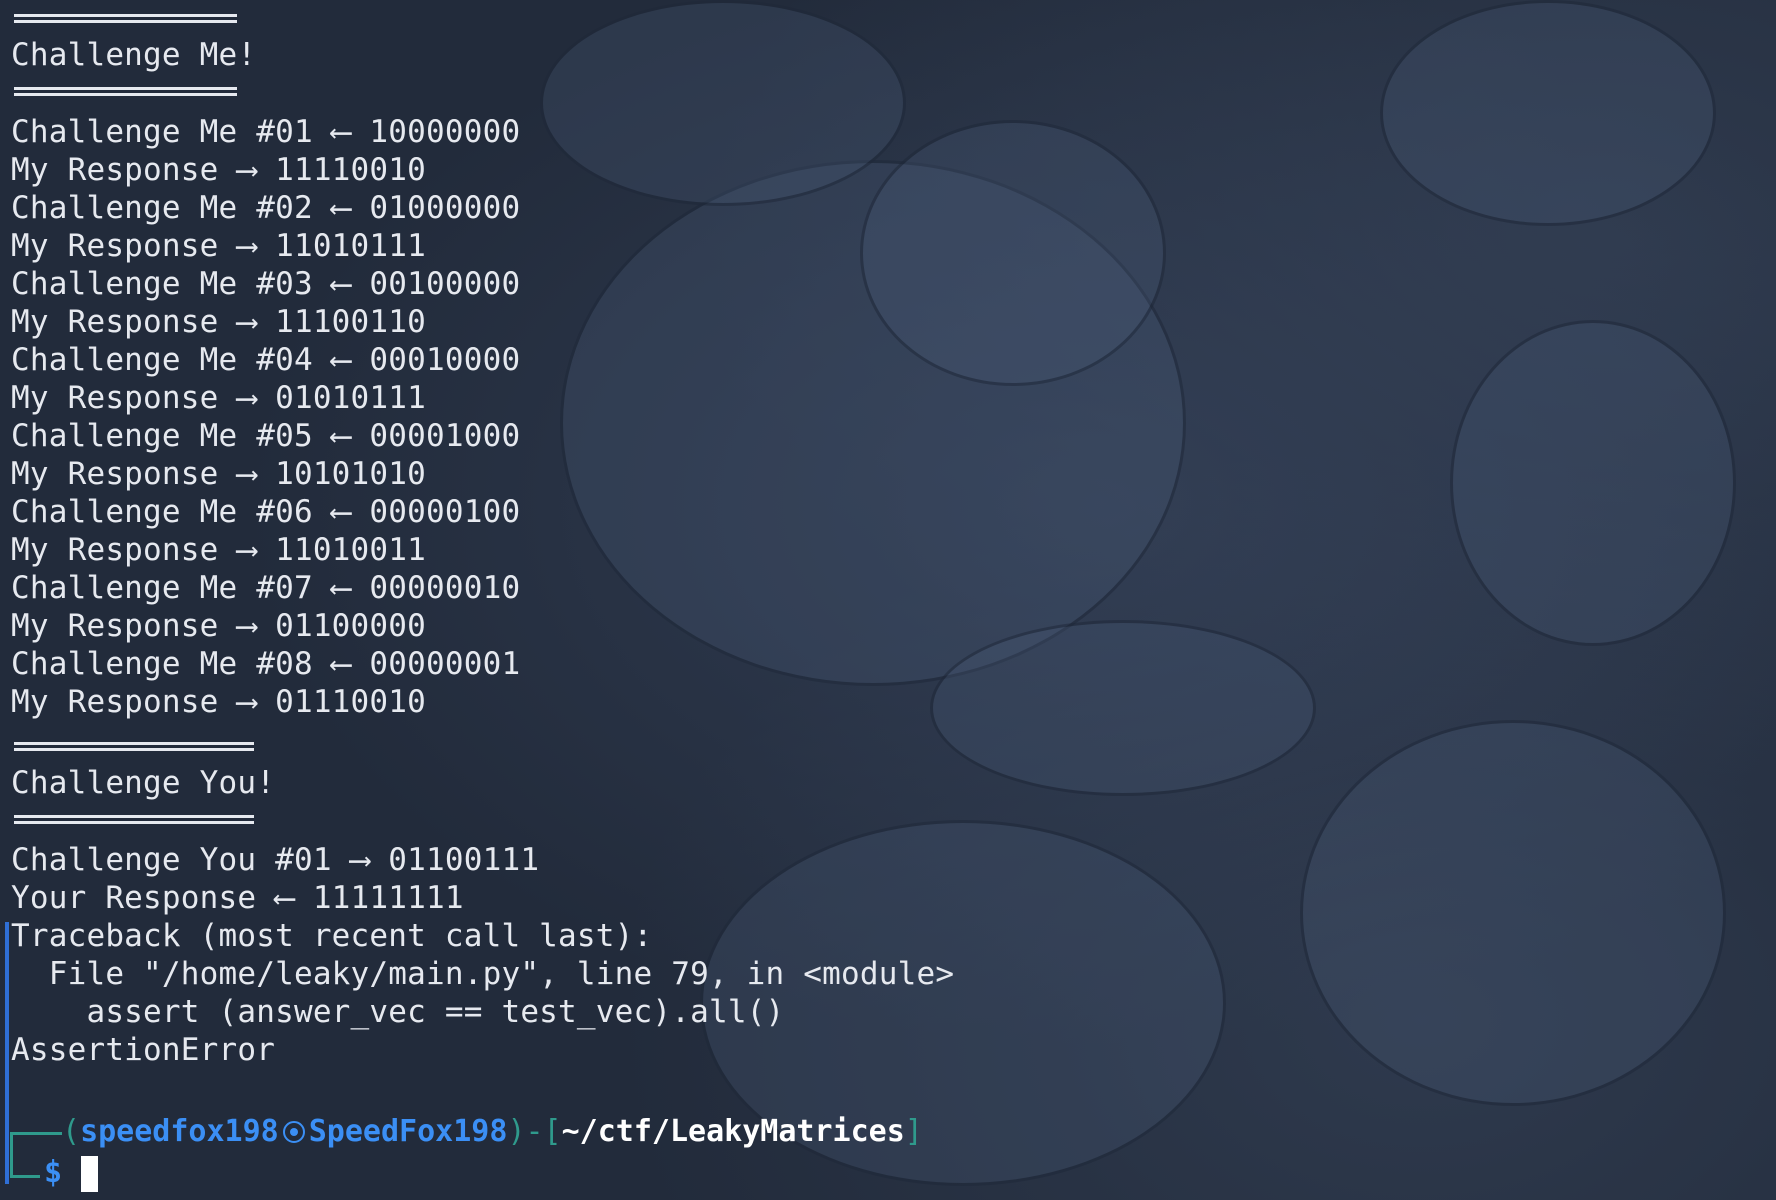 The height and width of the screenshot is (1200, 1776). I want to click on prompt-dollar: $, so click(53, 1173).